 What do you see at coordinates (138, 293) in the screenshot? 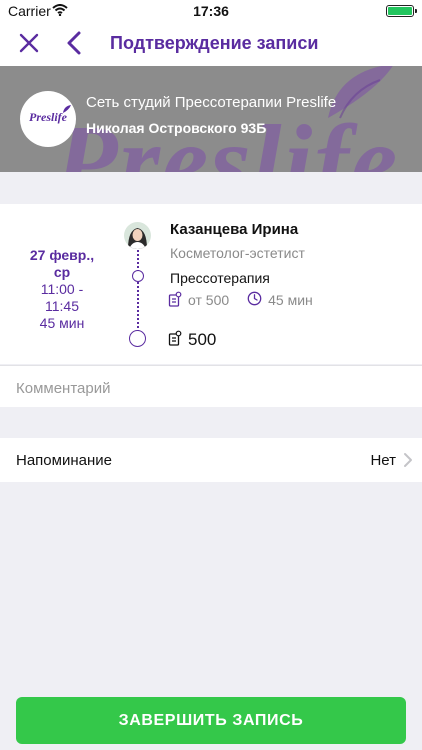
I see `timeline-line` at bounding box center [138, 293].